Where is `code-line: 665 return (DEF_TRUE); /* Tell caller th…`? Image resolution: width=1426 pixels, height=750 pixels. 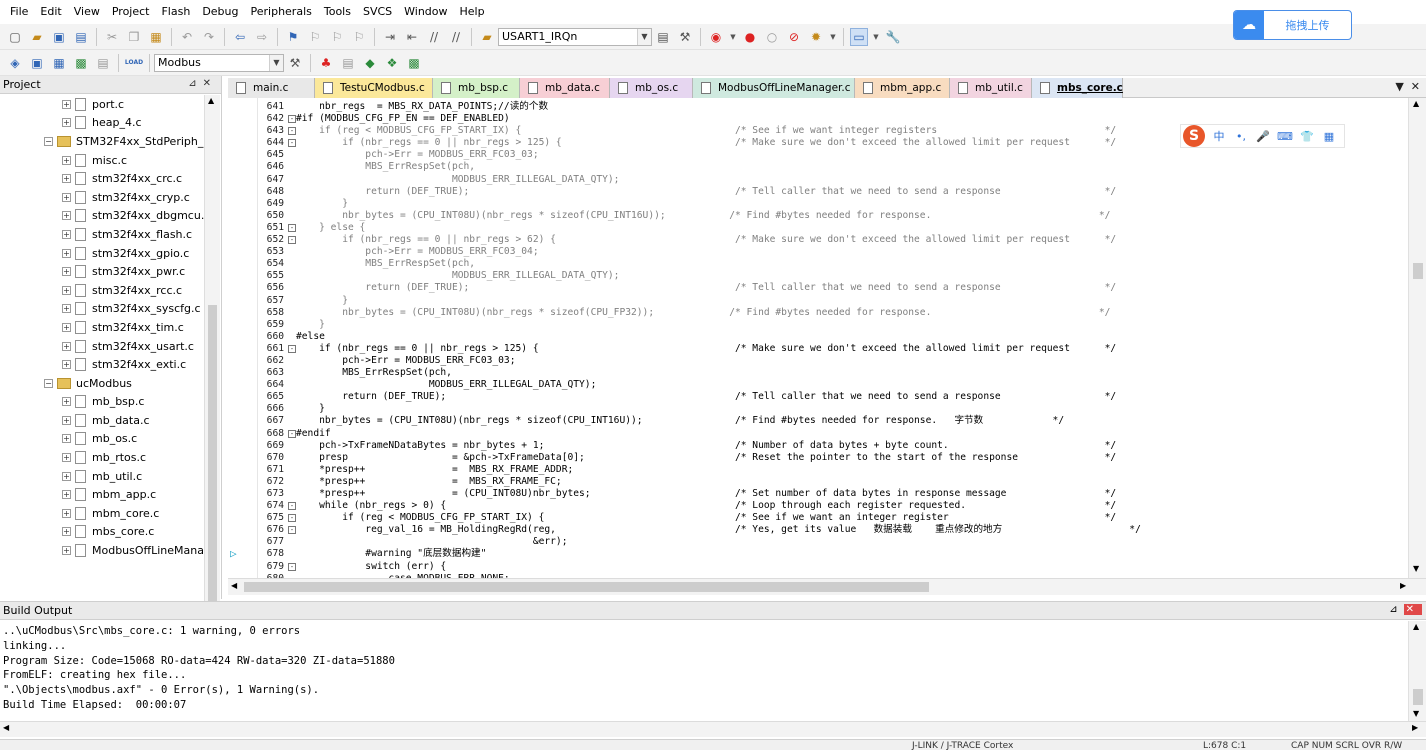
code-line: 665 return (DEF_TRUE); /* Tell caller th… is located at coordinates (833, 397).